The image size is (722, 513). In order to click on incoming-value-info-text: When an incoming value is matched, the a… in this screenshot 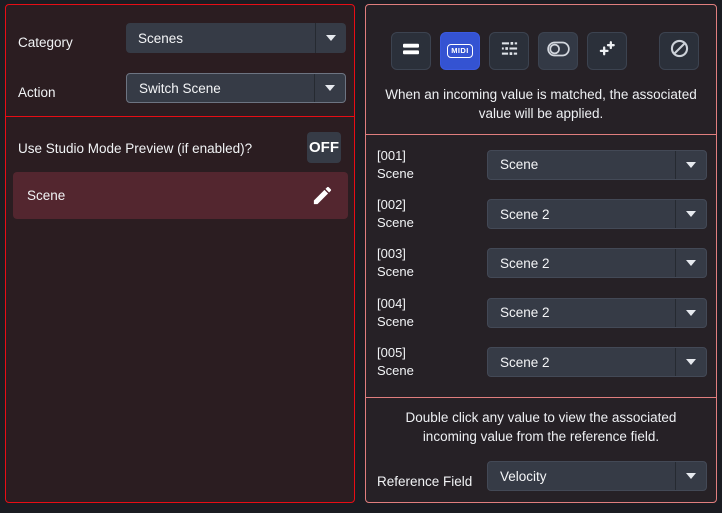, I will do `click(541, 104)`.